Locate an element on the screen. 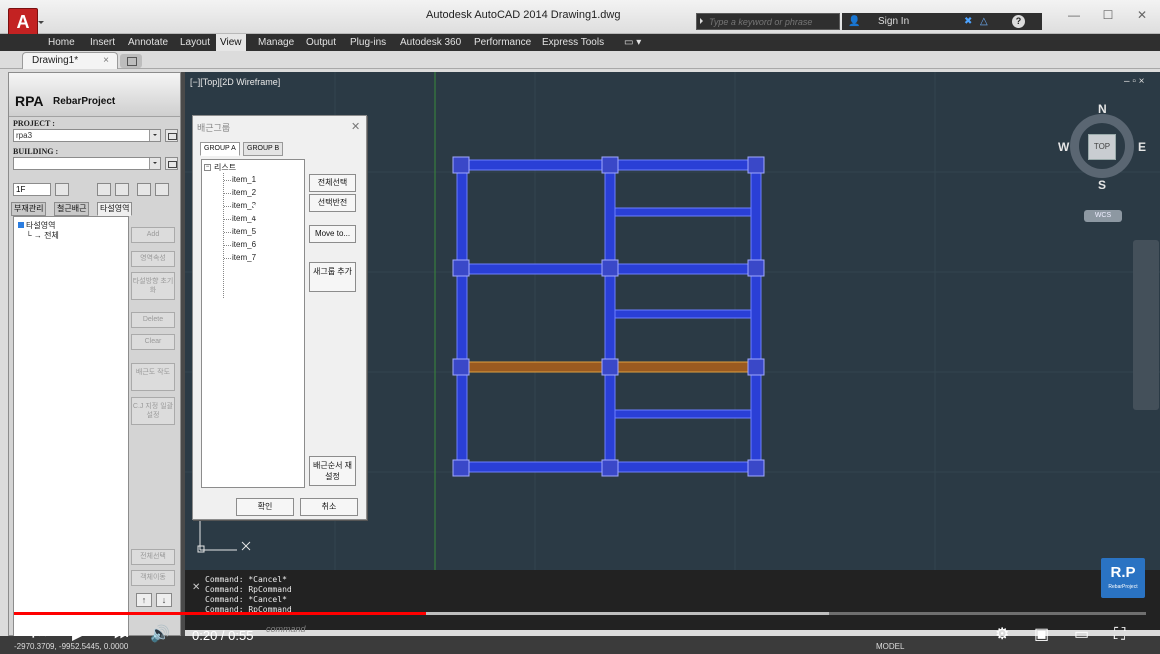  tab-home: Home is located at coordinates (61, 42).